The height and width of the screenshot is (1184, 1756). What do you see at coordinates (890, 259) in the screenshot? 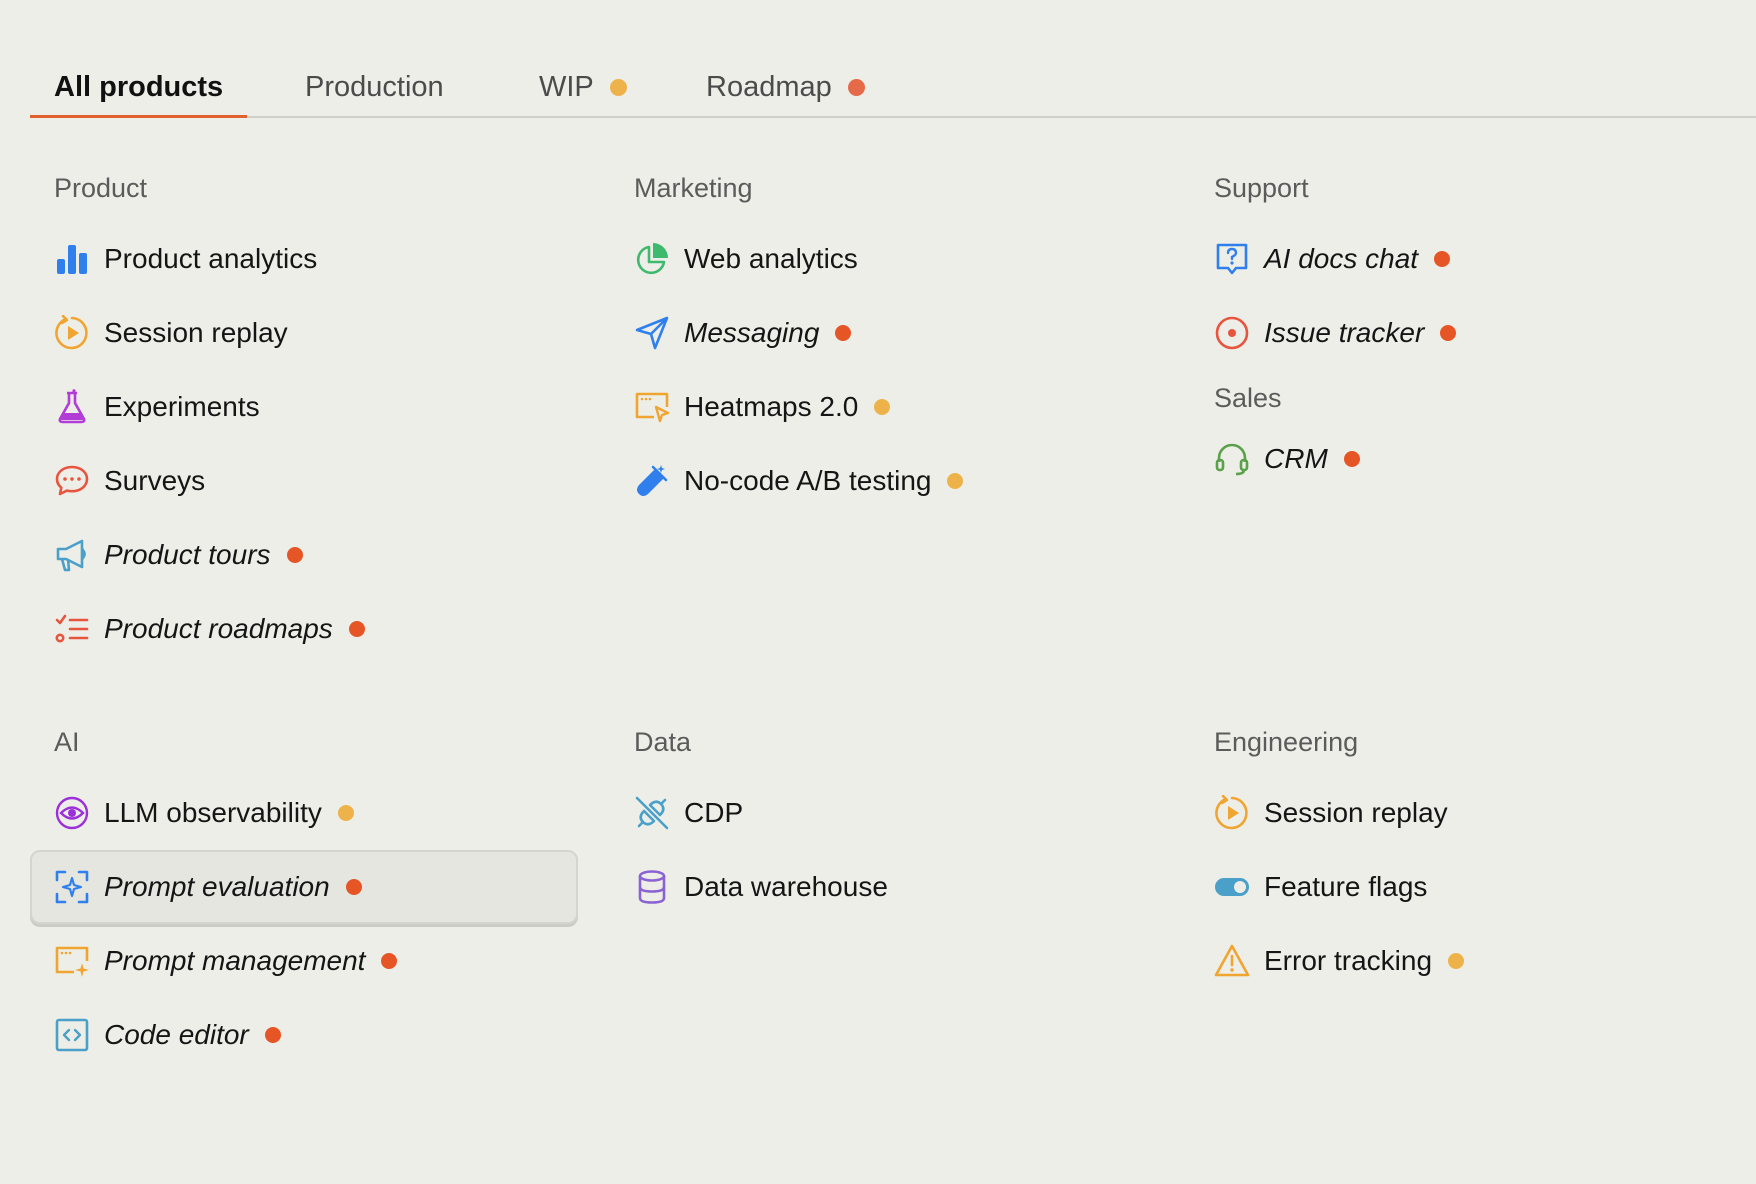
I see `marketing-item-web-analytics: Web analytics` at bounding box center [890, 259].